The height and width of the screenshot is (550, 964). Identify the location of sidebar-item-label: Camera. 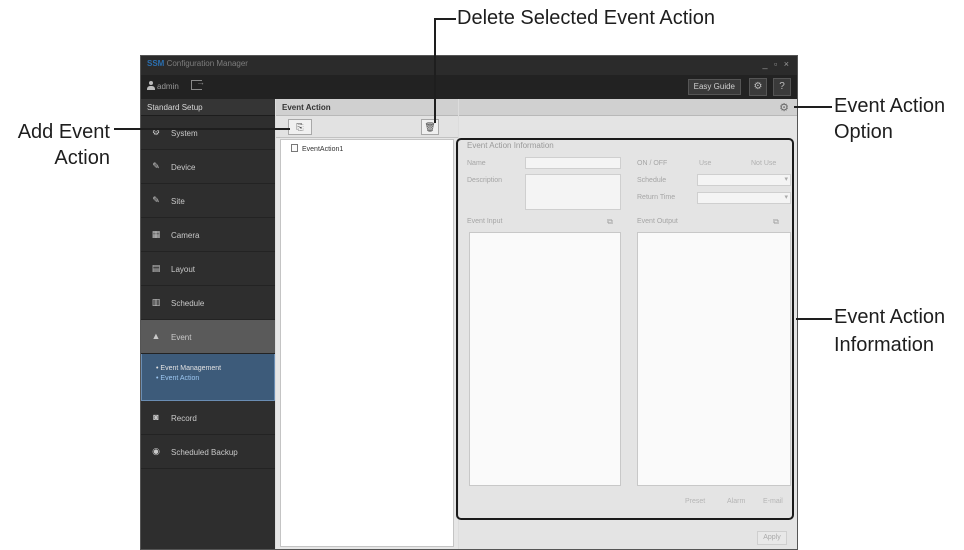
(185, 235).